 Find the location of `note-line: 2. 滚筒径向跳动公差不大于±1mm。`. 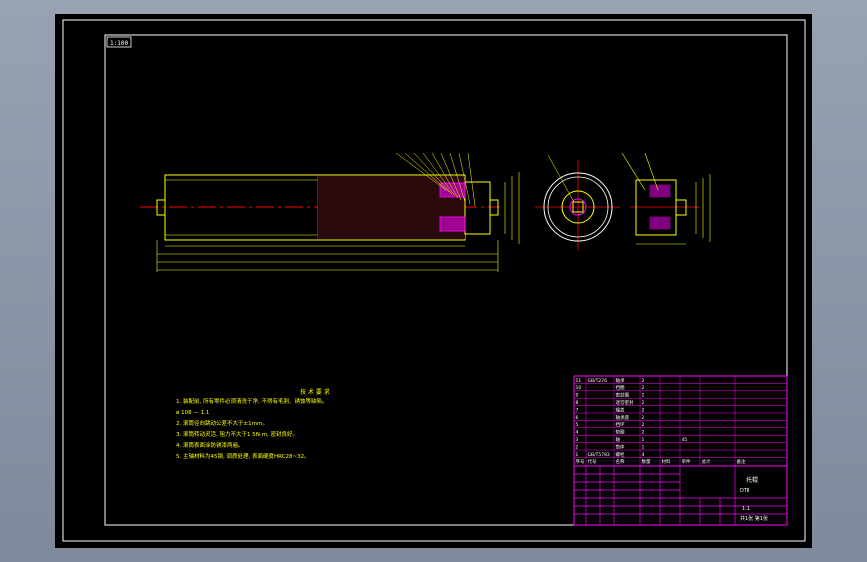

note-line: 2. 滚筒径向跳动公差不大于±1mm。 is located at coordinates (222, 423).